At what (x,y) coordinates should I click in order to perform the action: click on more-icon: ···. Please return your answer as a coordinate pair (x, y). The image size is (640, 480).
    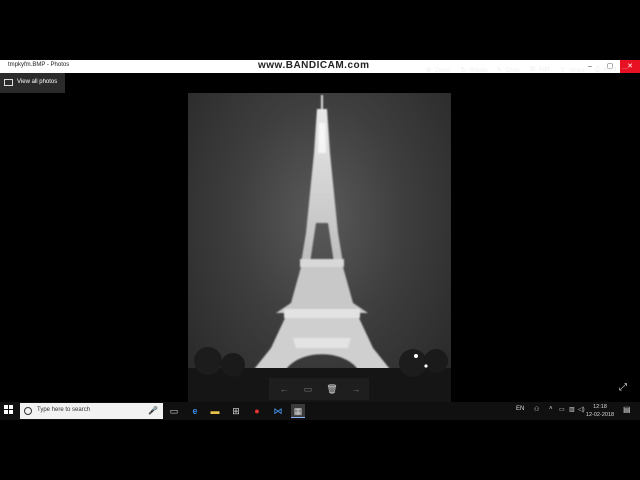
    Looking at the image, I should click on (625, 69).